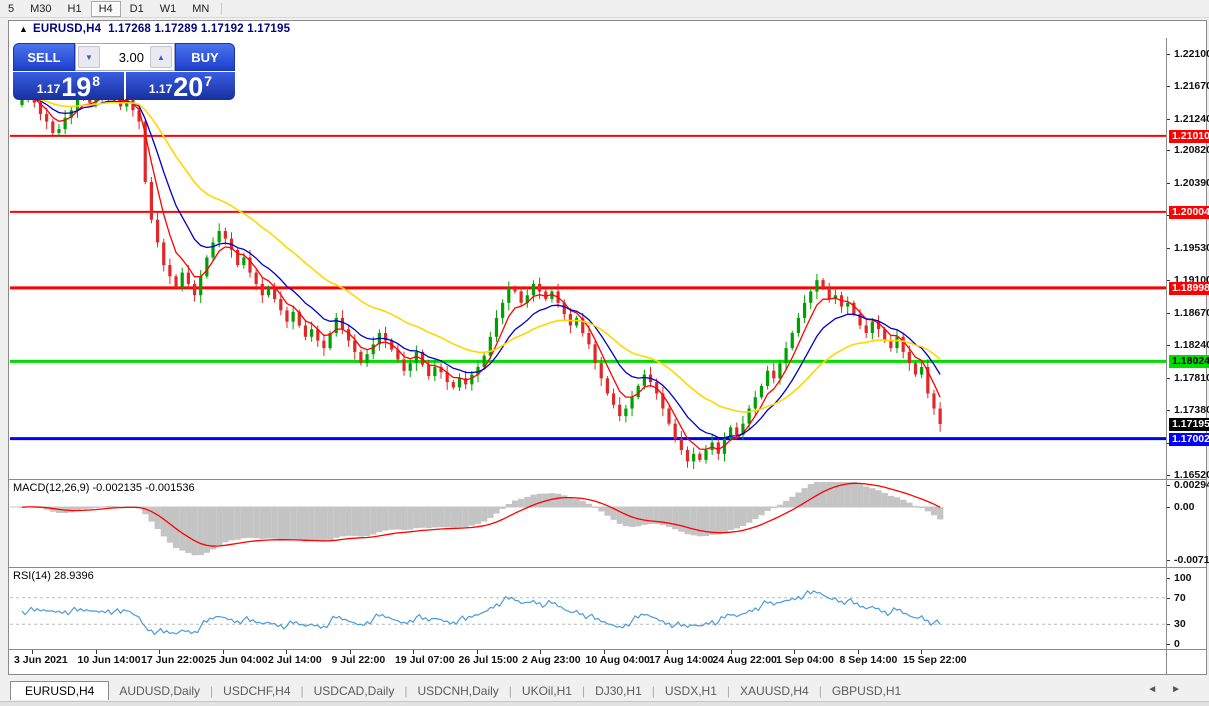 The image size is (1209, 706). I want to click on price-tick-label: 100, so click(1183, 578).